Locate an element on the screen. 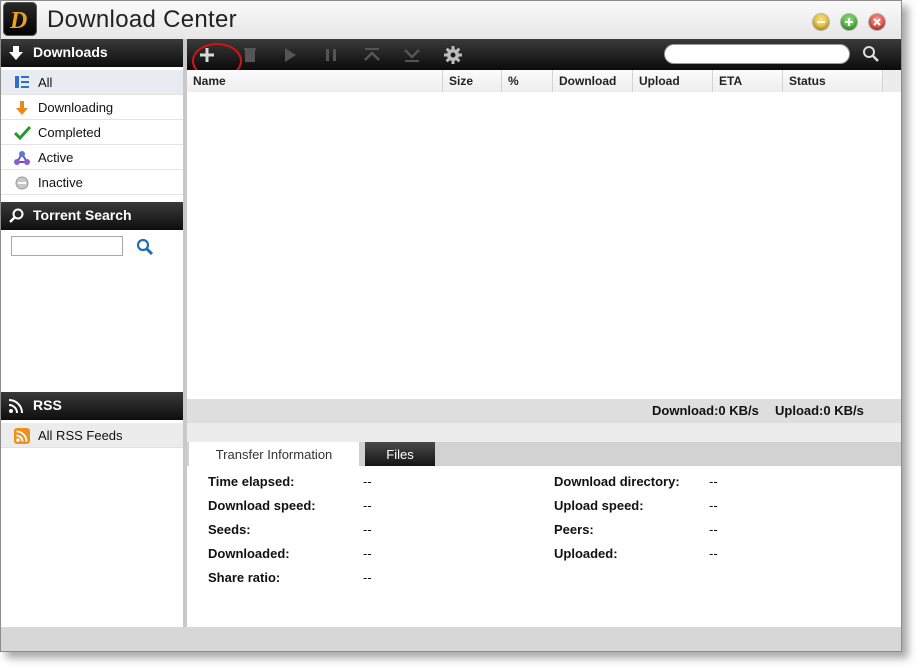 The height and width of the screenshot is (670, 920). list-icon is located at coordinates (22, 82).